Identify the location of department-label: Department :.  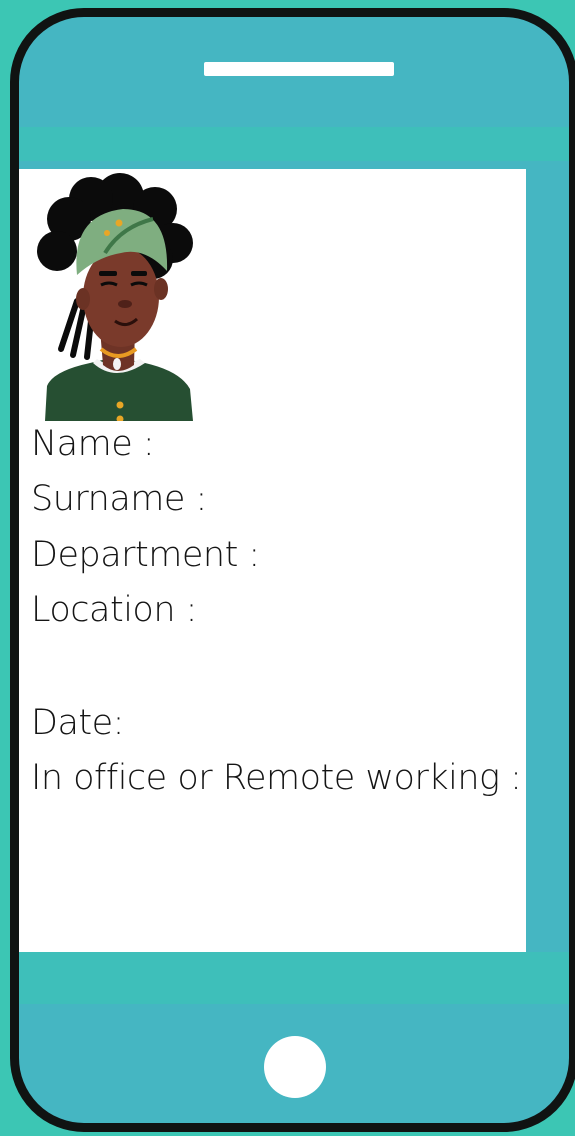
(145, 555).